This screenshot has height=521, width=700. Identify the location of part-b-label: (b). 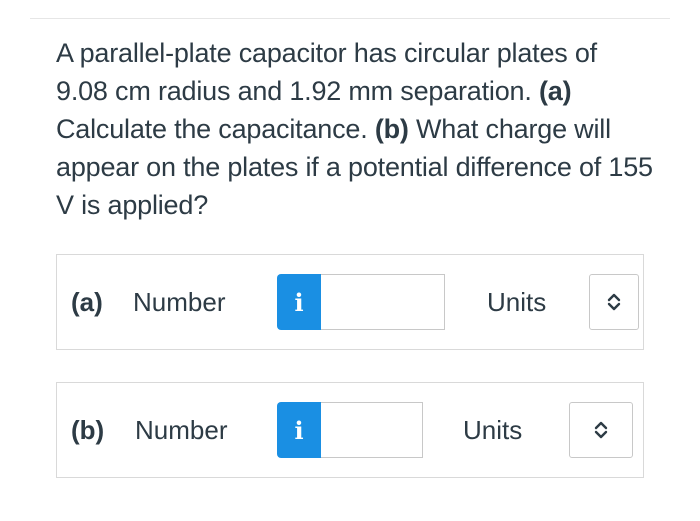
(88, 429).